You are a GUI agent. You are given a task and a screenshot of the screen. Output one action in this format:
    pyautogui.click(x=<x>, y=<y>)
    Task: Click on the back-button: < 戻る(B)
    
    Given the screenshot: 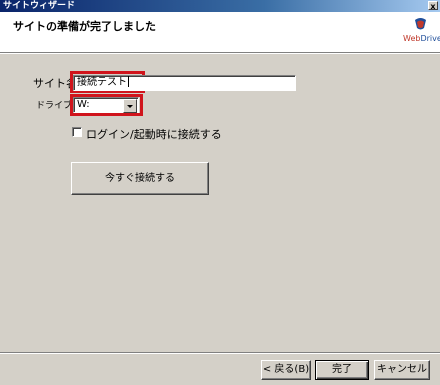 What is the action you would take?
    pyautogui.click(x=286, y=370)
    